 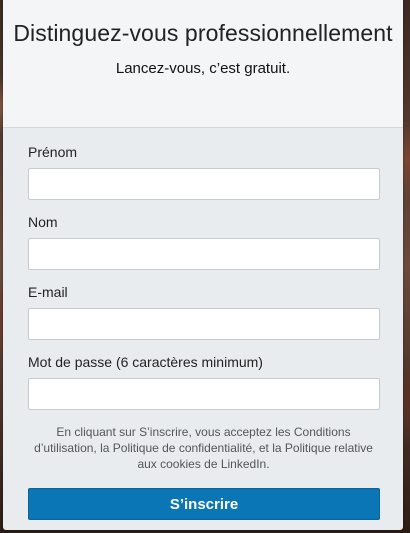 I want to click on signup-headline: Distinguez-vous professionnellement, so click(x=203, y=33).